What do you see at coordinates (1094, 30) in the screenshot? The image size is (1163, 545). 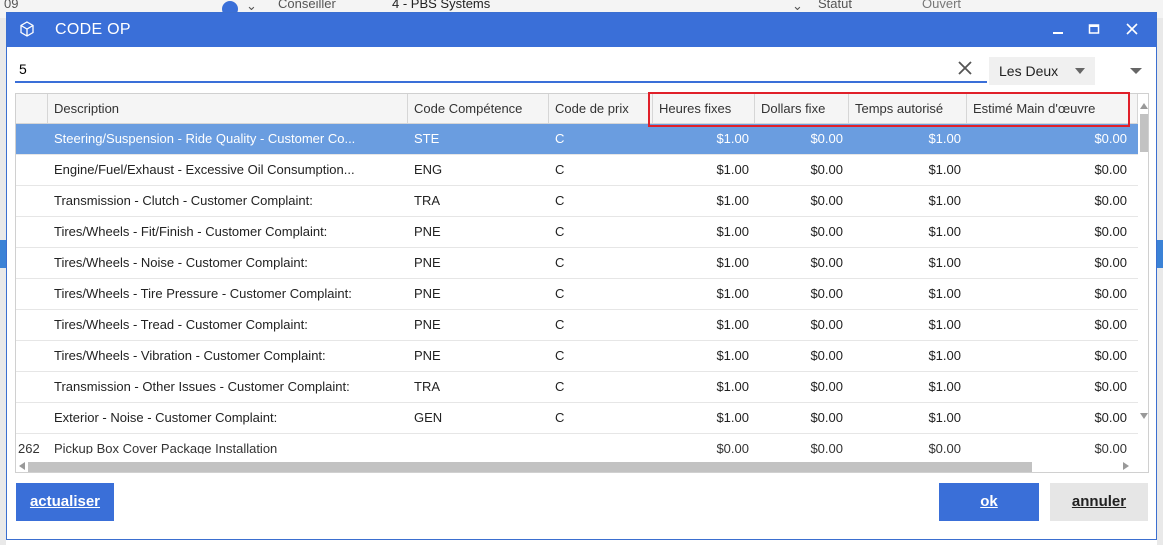 I see `maximize-button` at bounding box center [1094, 30].